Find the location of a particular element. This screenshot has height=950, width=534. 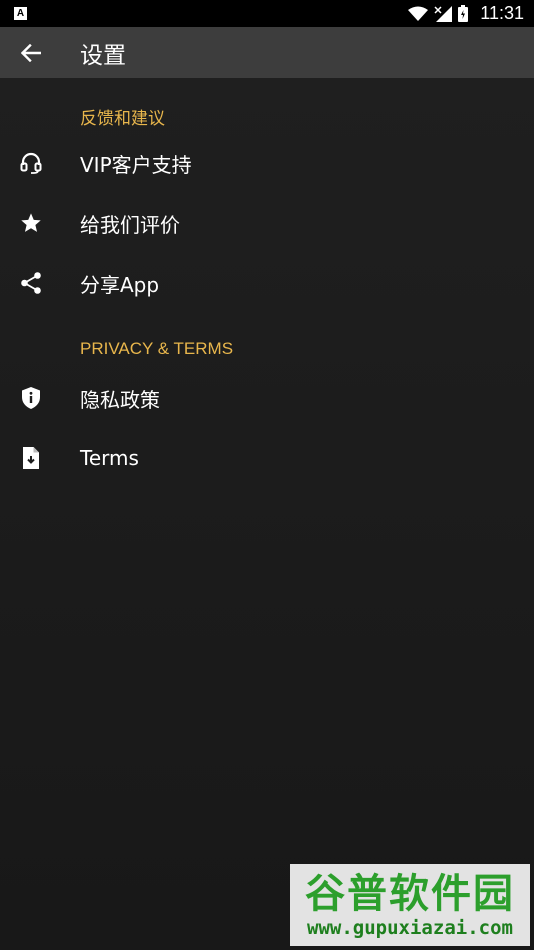

headset-icon is located at coordinates (31, 163).